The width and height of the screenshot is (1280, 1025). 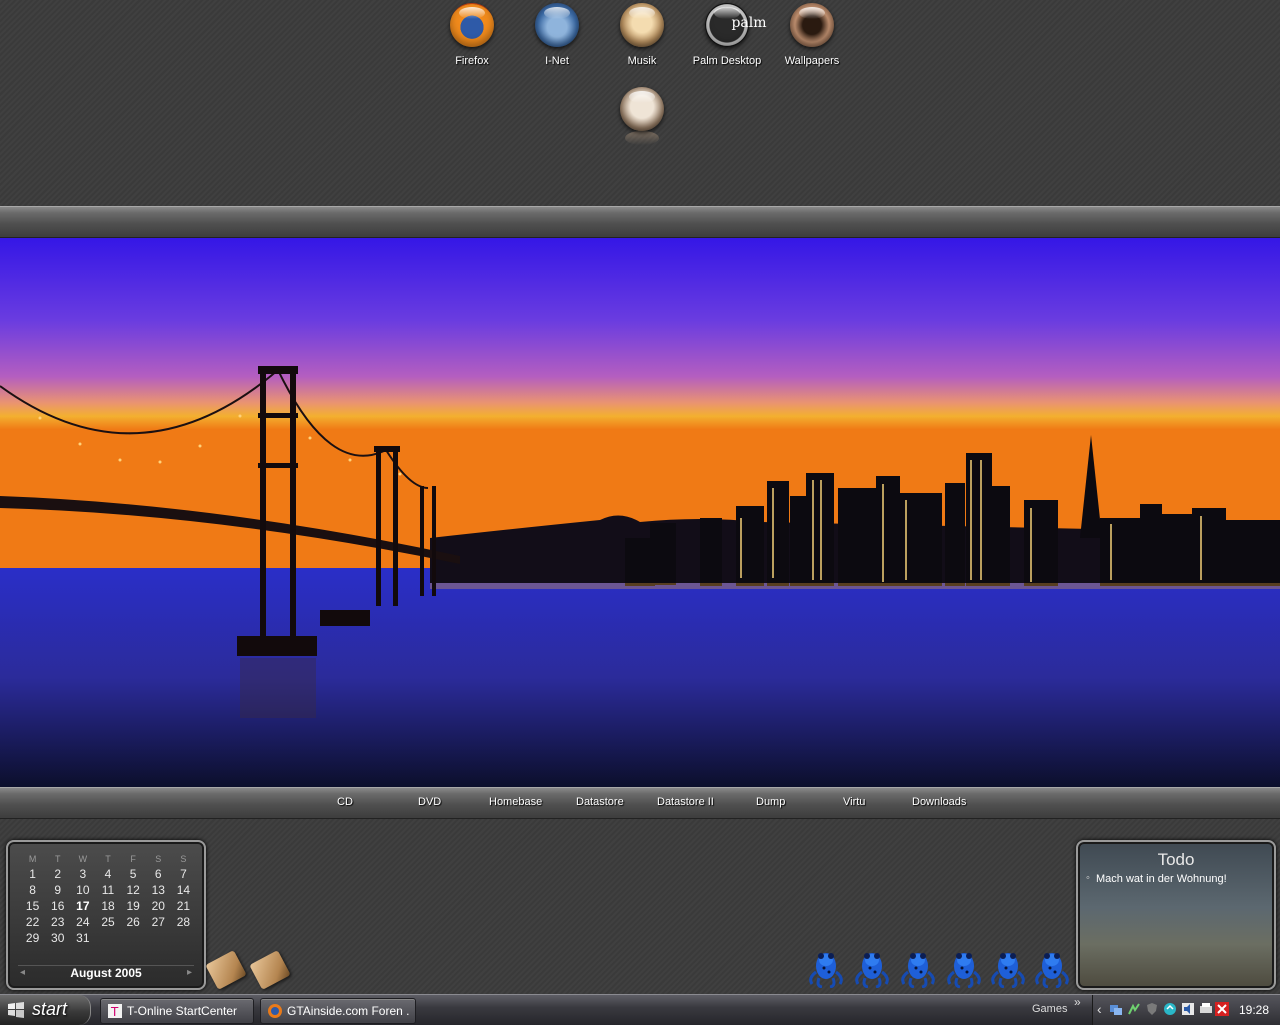 I want to click on calendar-day: 28, so click(x=183, y=922).